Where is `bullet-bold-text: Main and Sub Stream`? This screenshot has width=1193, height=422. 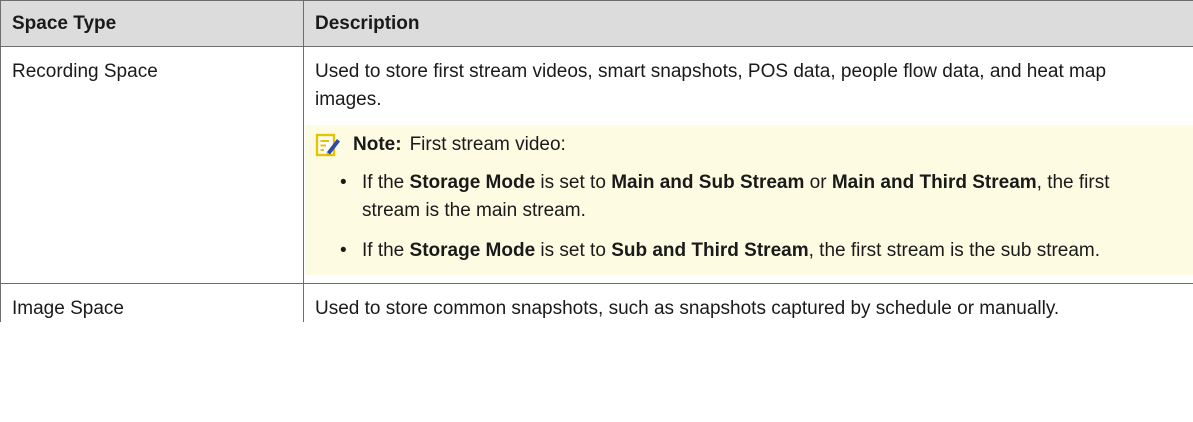 bullet-bold-text: Main and Sub Stream is located at coordinates (708, 183).